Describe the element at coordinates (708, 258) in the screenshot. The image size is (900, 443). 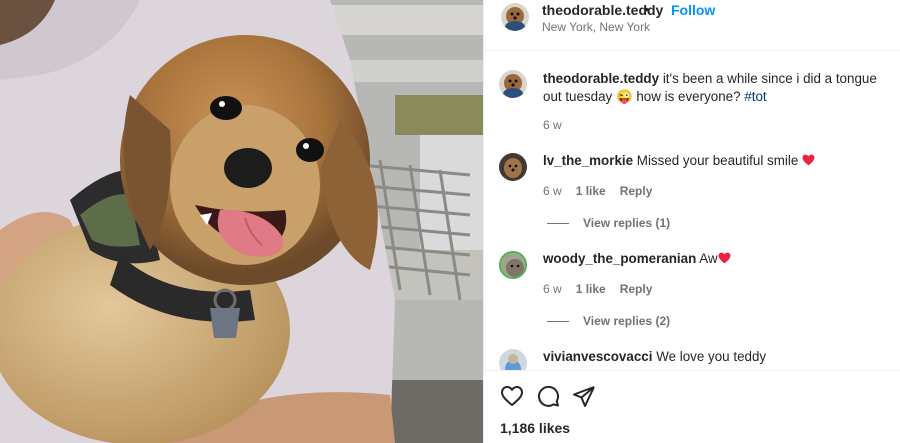
I see `comment-text: Aw` at that location.